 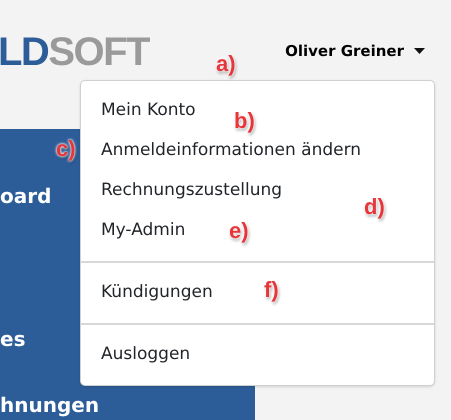 What do you see at coordinates (244, 121) in the screenshot?
I see `annotation-label: b)` at bounding box center [244, 121].